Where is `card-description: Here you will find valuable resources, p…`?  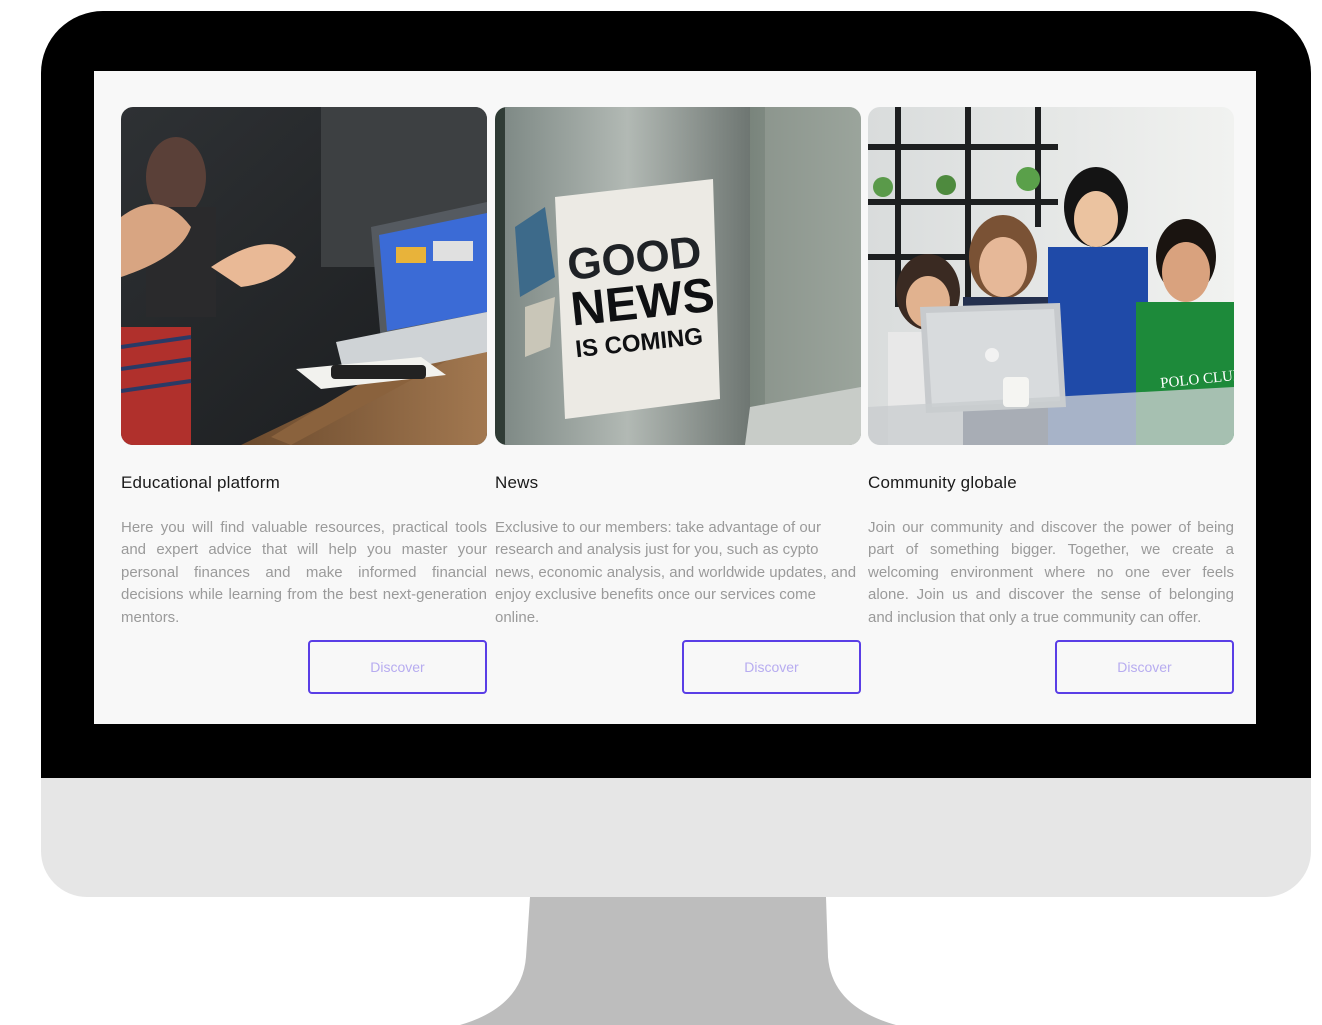
card-description: Here you will find valuable resources, p… is located at coordinates (304, 572).